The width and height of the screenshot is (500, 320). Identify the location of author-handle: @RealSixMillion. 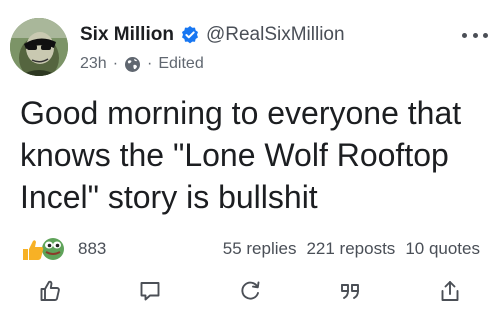
(275, 35).